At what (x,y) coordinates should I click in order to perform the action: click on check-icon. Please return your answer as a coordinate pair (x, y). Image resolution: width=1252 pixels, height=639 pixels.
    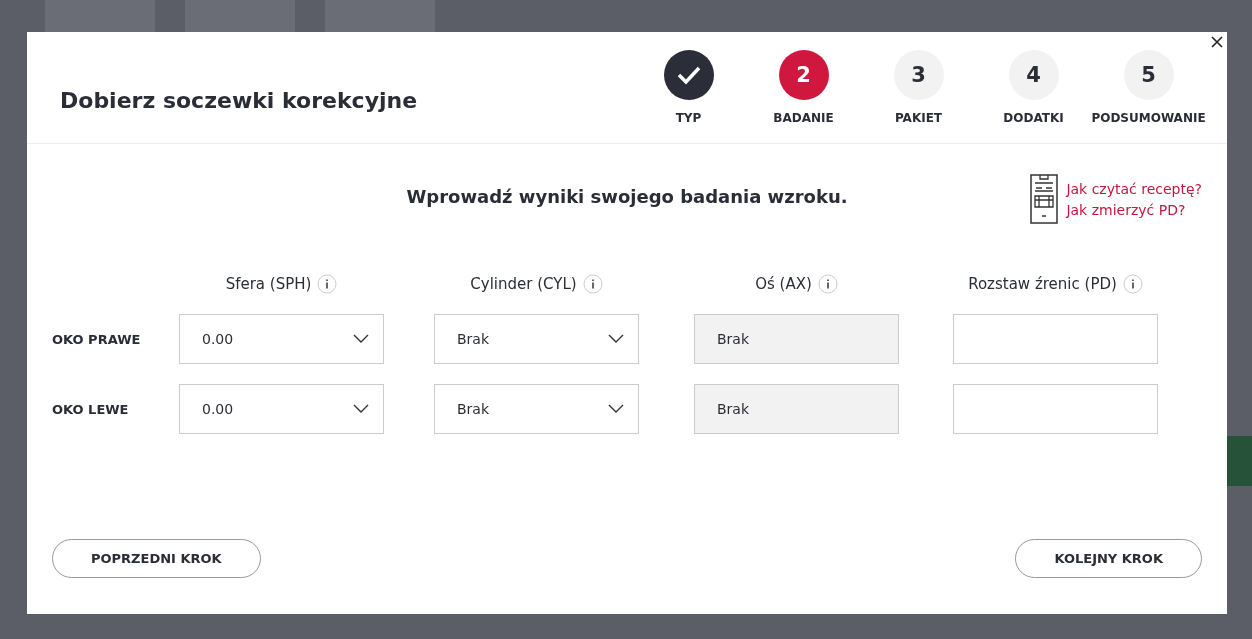
    Looking at the image, I should click on (688, 75).